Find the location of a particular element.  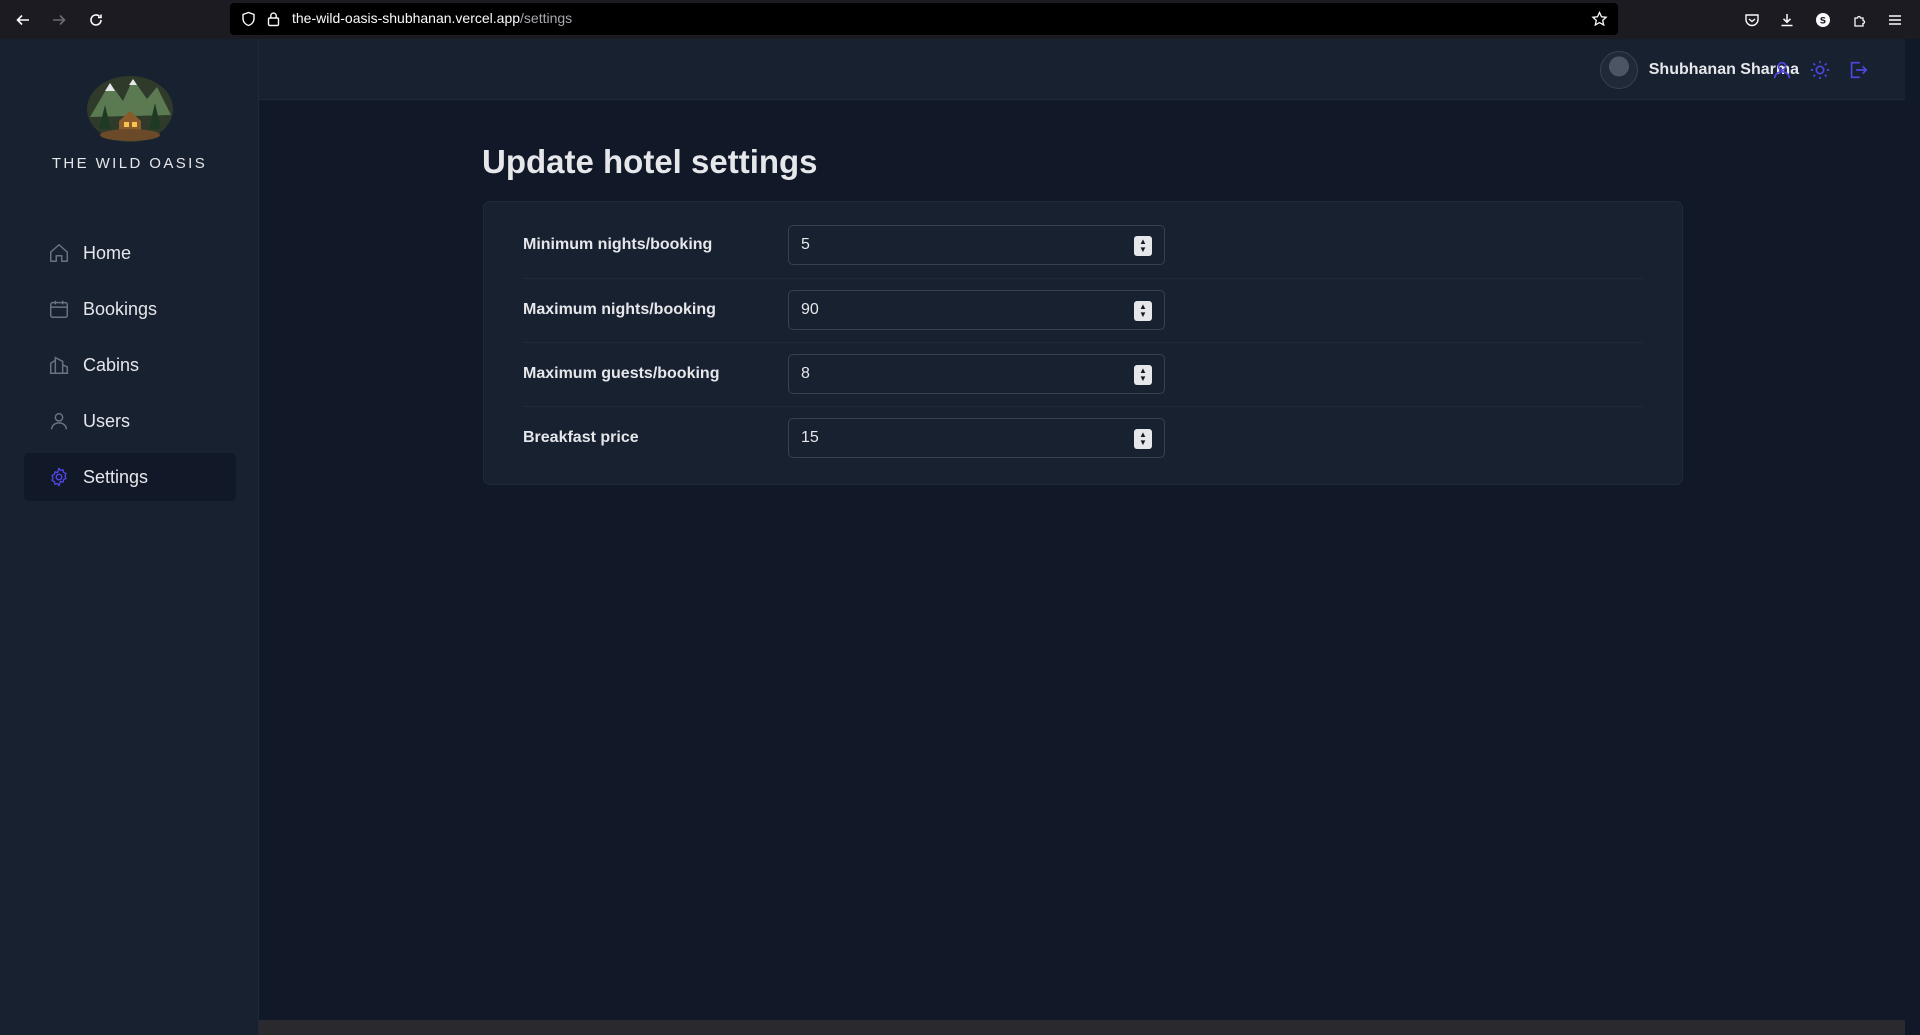

sidebar-item-home: Home is located at coordinates (130, 253).